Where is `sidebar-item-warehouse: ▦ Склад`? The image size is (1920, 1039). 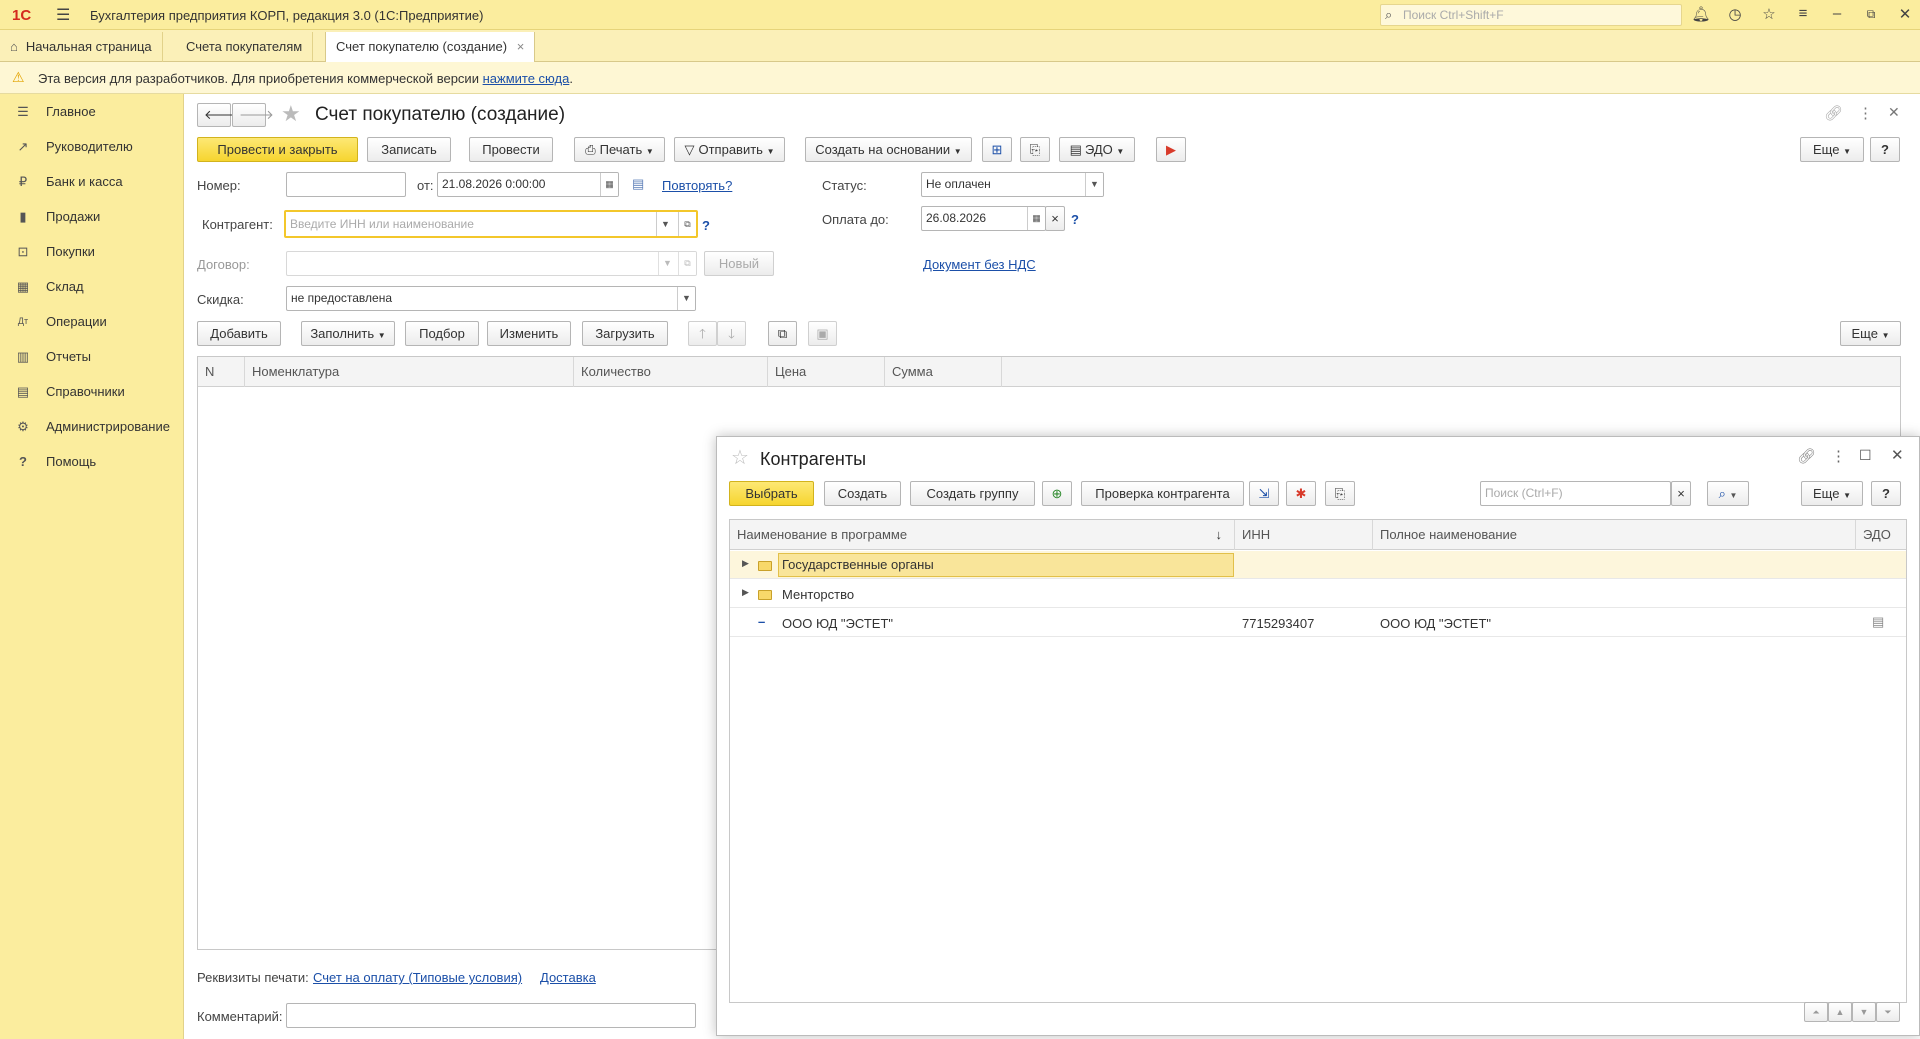
sidebar-item-warehouse: ▦ Склад is located at coordinates (92, 286).